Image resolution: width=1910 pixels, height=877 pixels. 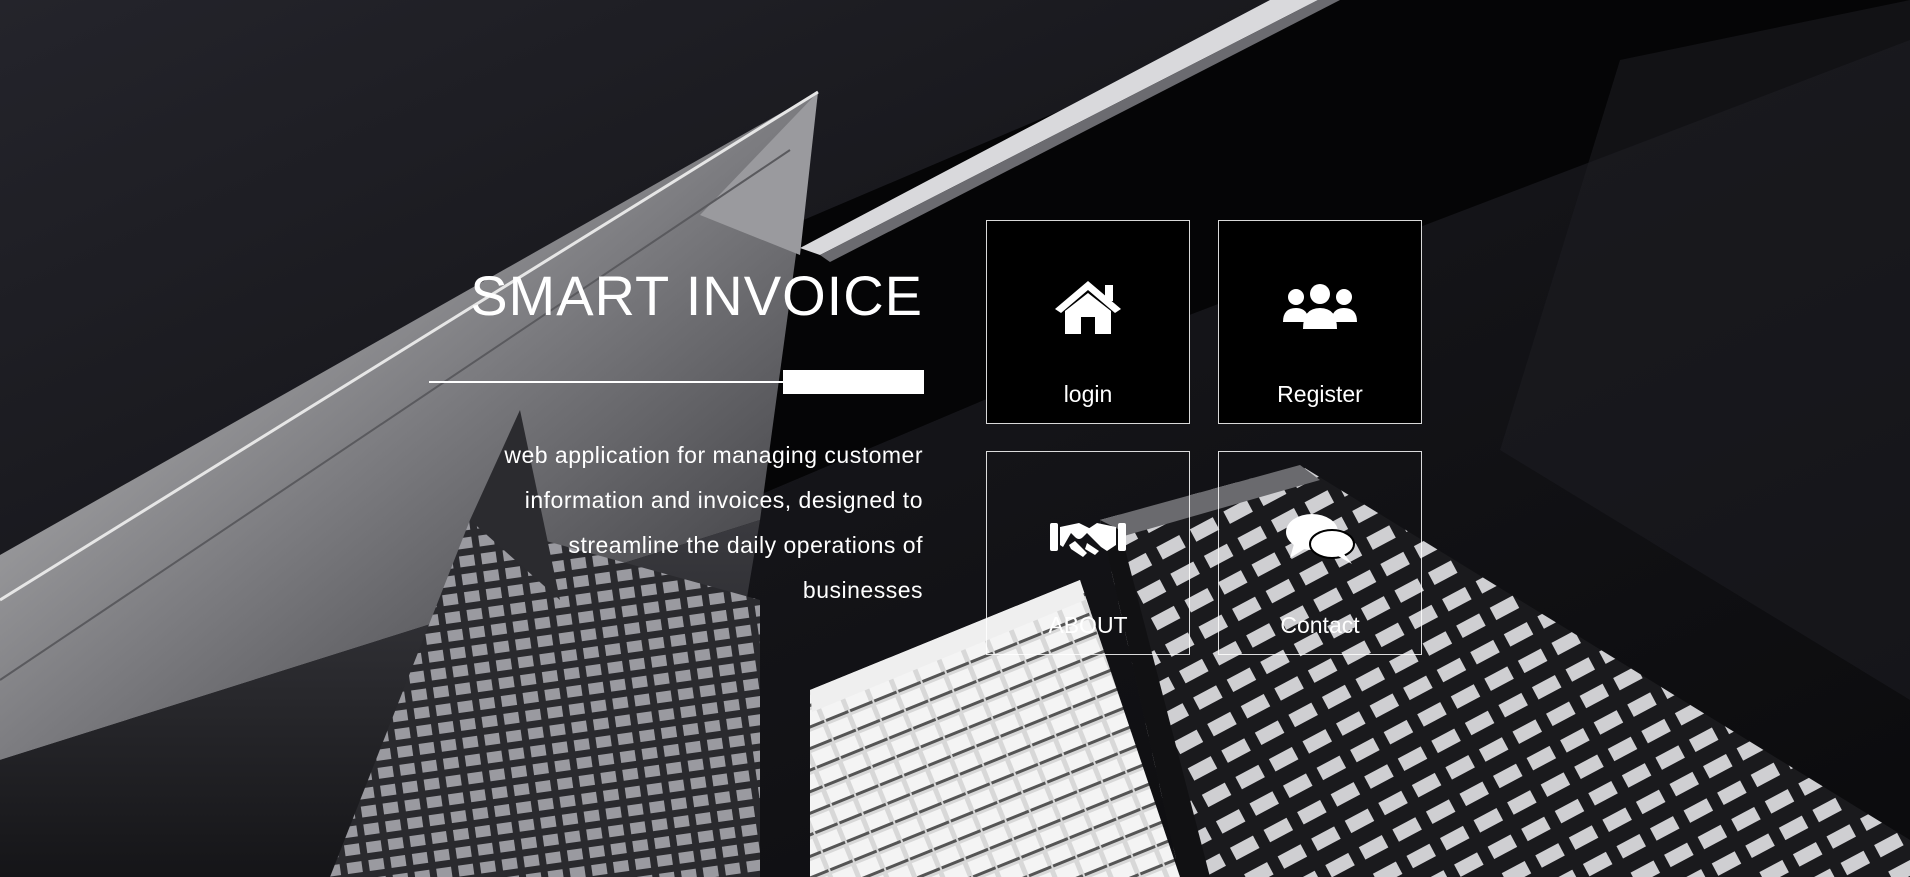 I want to click on title-divider-bar, so click(x=853, y=382).